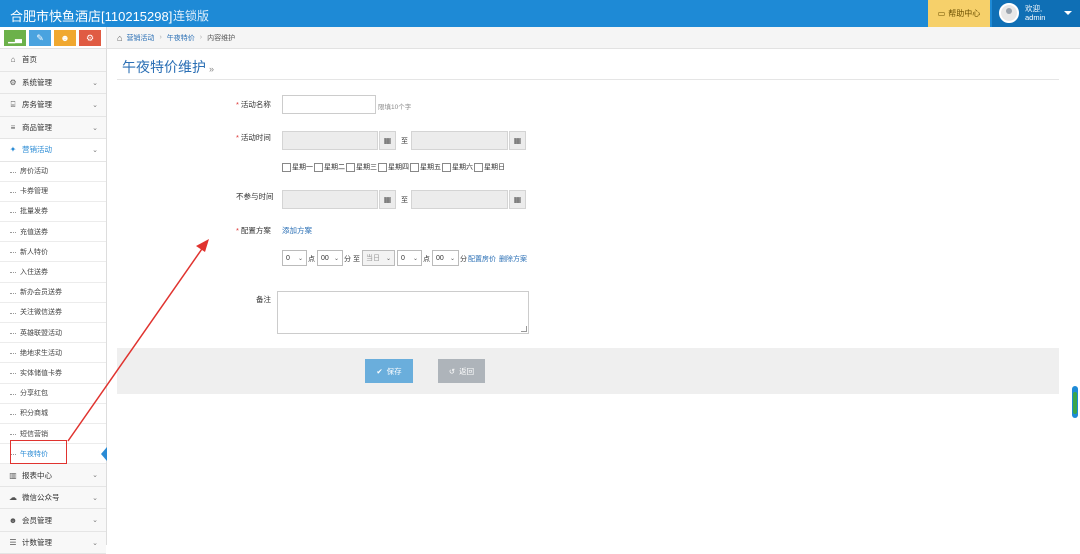 This screenshot has height=554, width=1080. I want to click on end-minute-select: 00 ⌄, so click(445, 258).